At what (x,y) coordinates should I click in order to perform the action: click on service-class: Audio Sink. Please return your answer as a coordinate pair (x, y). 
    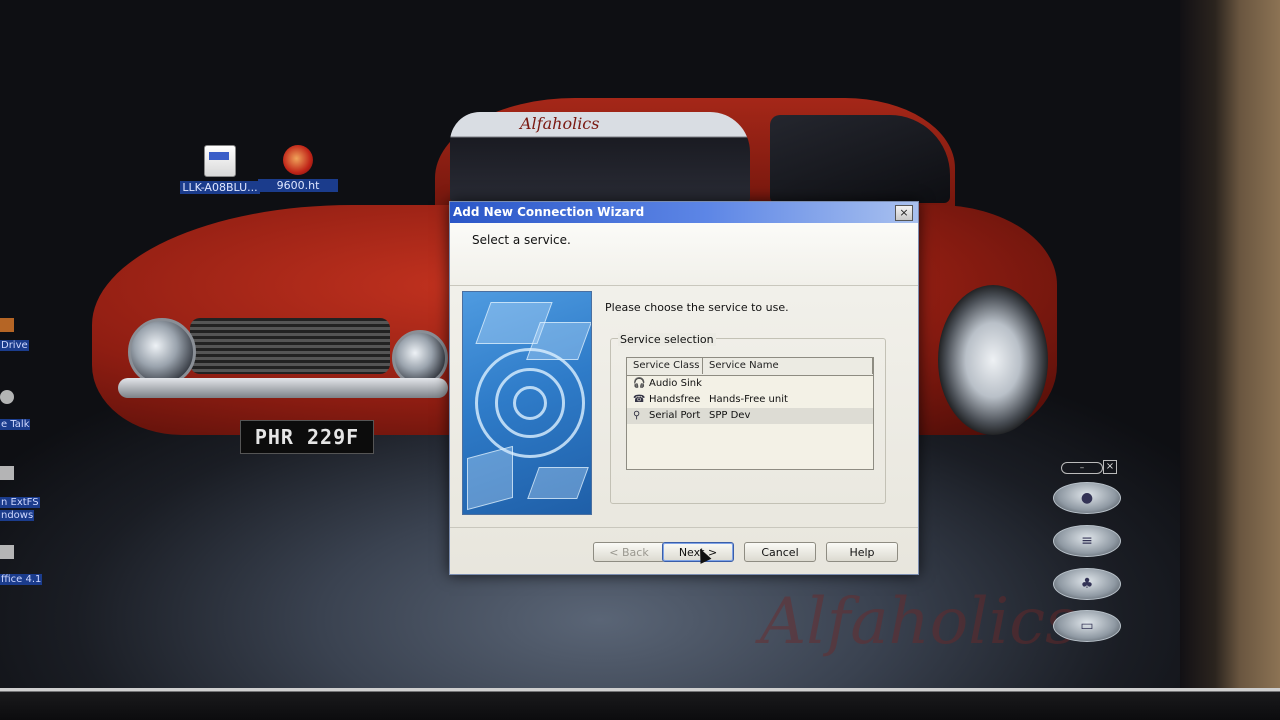
    Looking at the image, I should click on (675, 383).